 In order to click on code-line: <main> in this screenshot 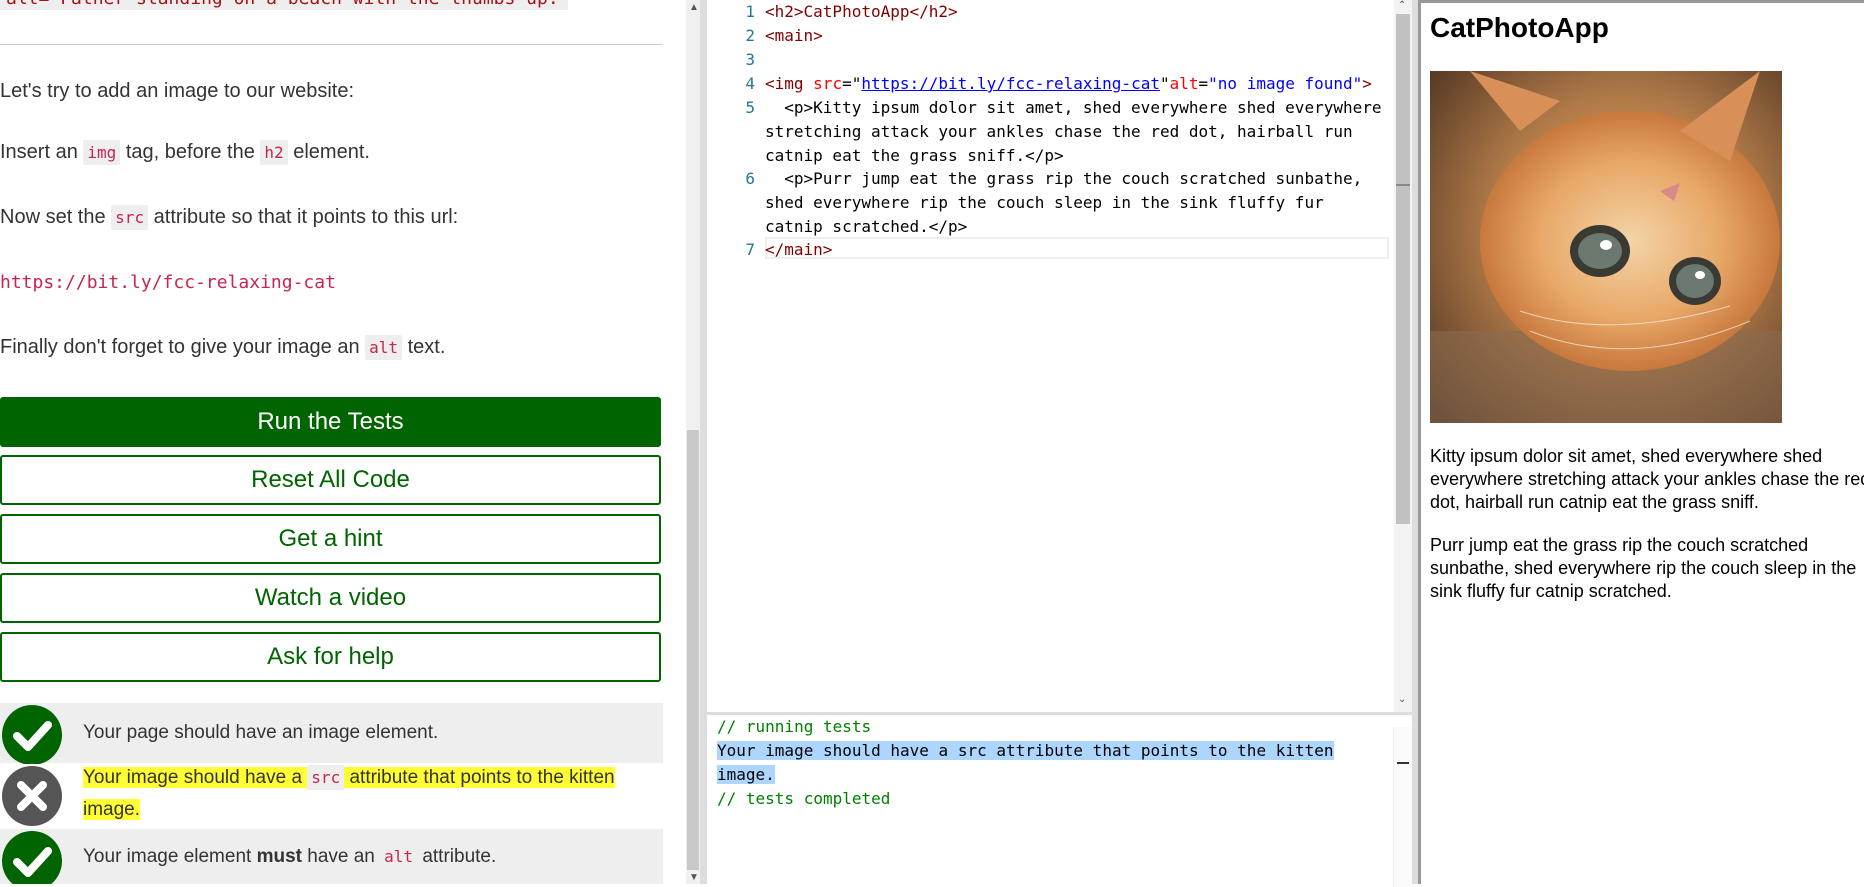, I will do `click(794, 35)`.